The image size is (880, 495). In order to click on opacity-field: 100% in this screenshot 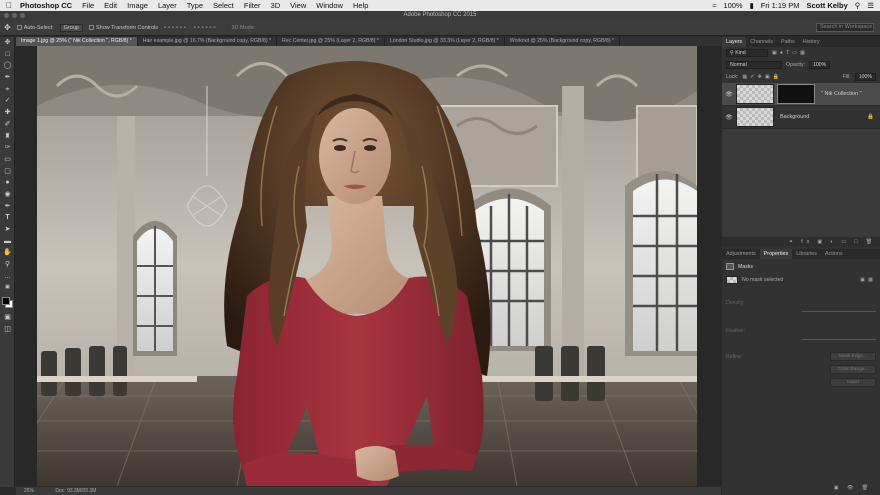, I will do `click(820, 65)`.